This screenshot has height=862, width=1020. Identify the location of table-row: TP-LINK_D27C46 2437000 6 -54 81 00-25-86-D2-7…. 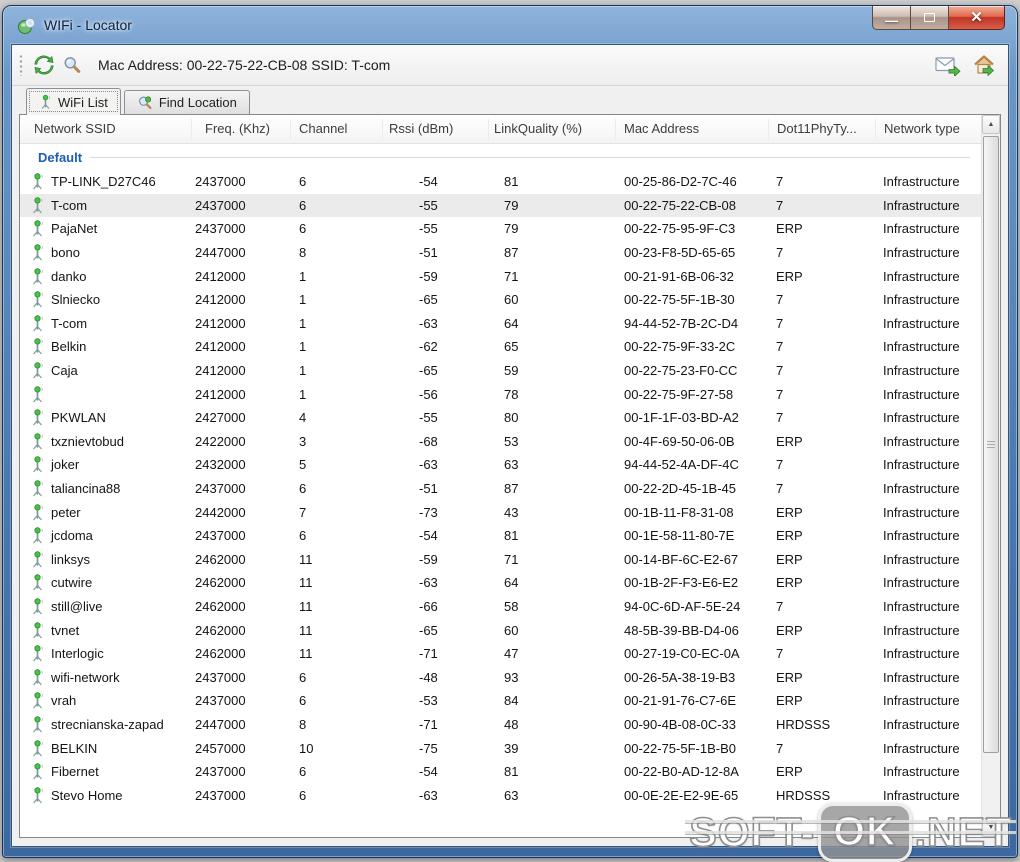
(501, 182).